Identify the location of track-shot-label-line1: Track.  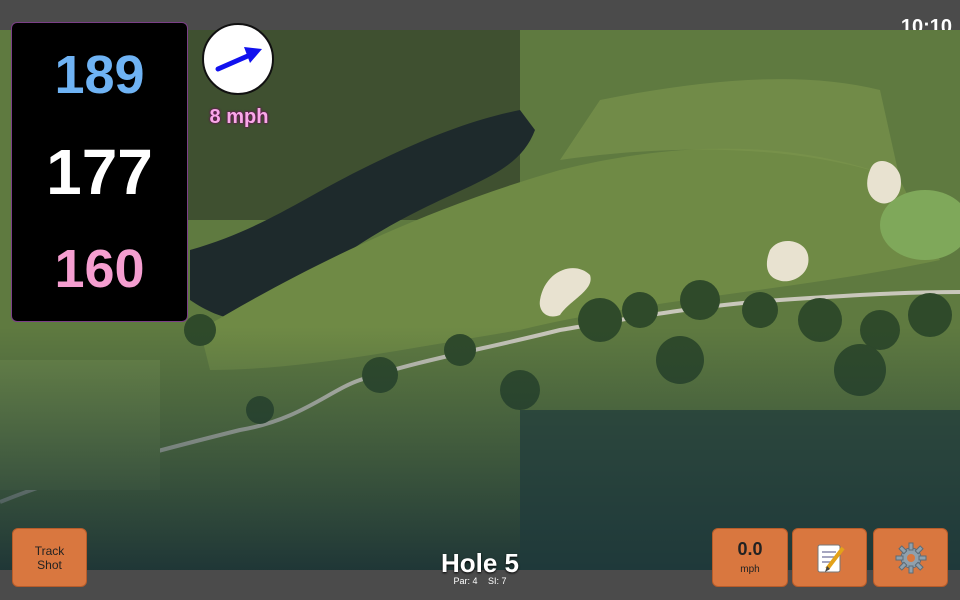
(49, 550).